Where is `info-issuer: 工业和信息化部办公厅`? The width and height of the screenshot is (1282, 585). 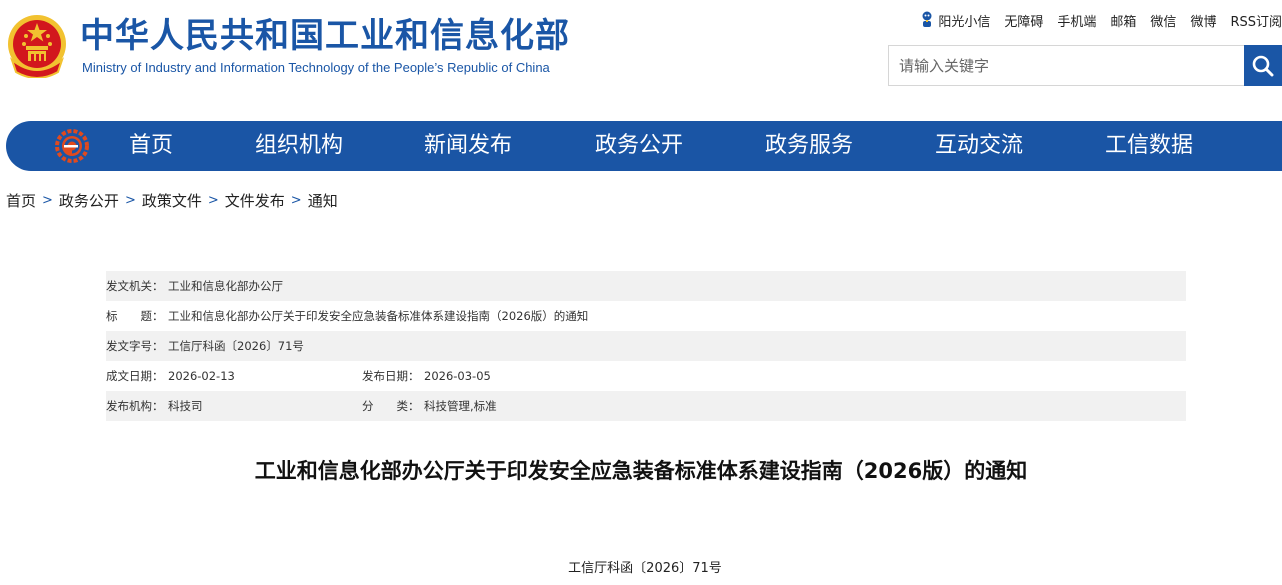 info-issuer: 工业和信息化部办公厅 is located at coordinates (225, 286).